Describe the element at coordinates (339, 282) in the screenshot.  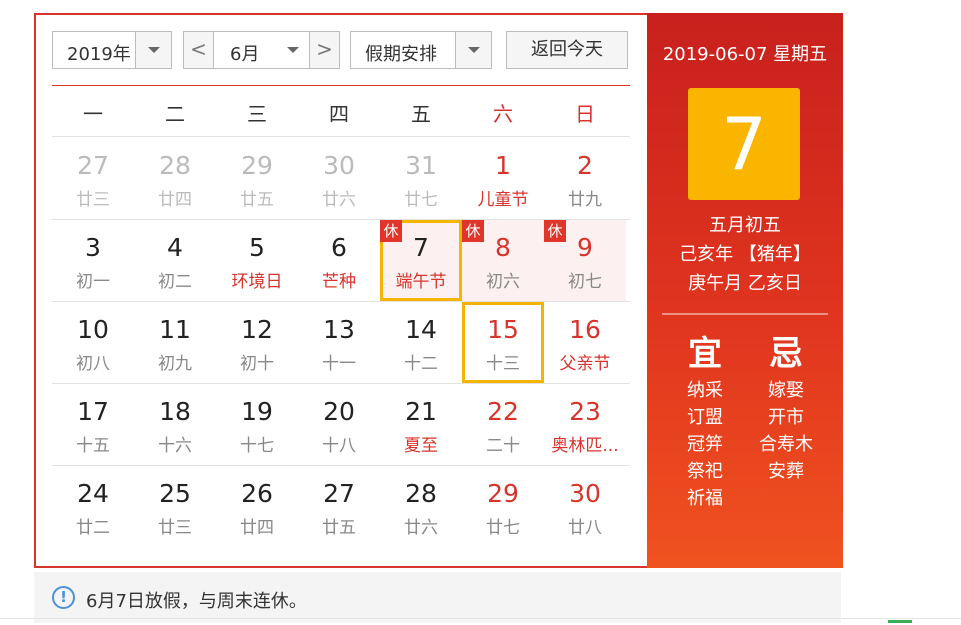
I see `solar-term-label: 芒种` at that location.